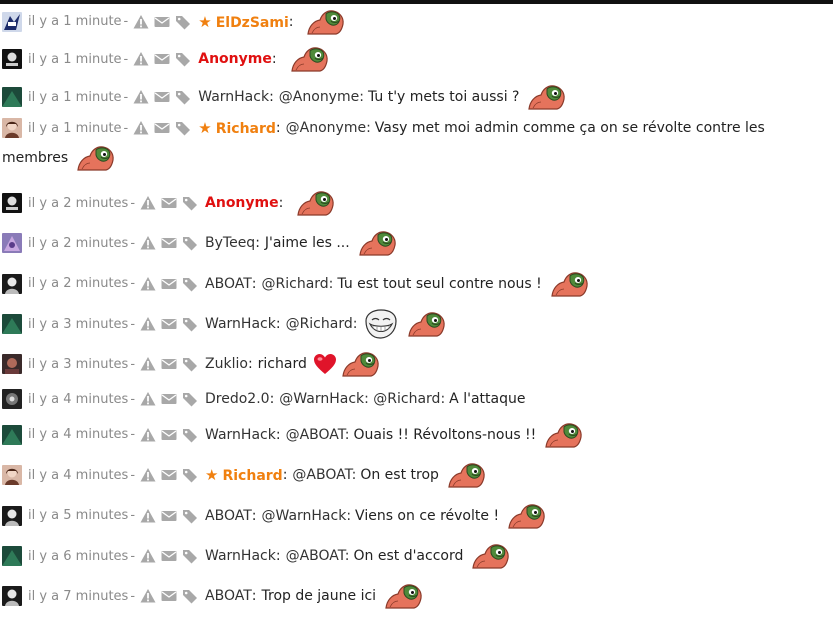 The height and width of the screenshot is (620, 833). I want to click on message-text: On est trop, so click(399, 475).